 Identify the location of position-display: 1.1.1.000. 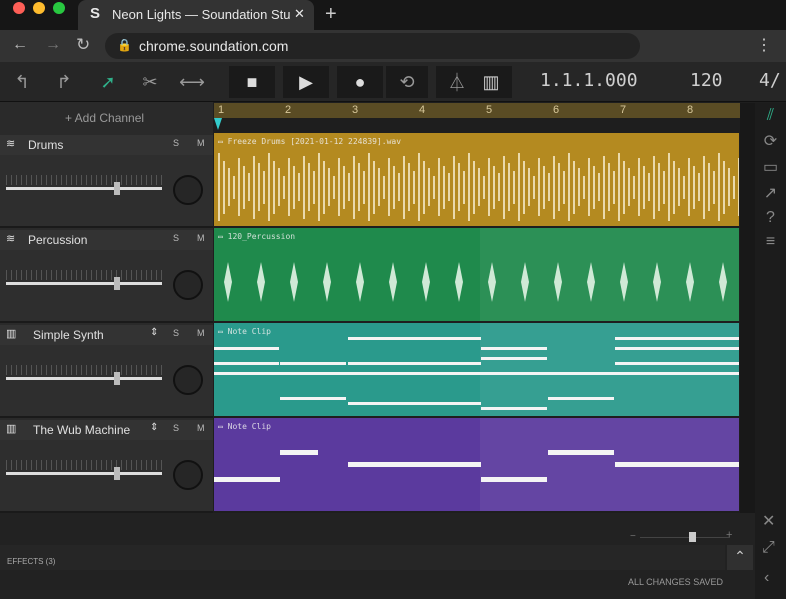
(589, 80).